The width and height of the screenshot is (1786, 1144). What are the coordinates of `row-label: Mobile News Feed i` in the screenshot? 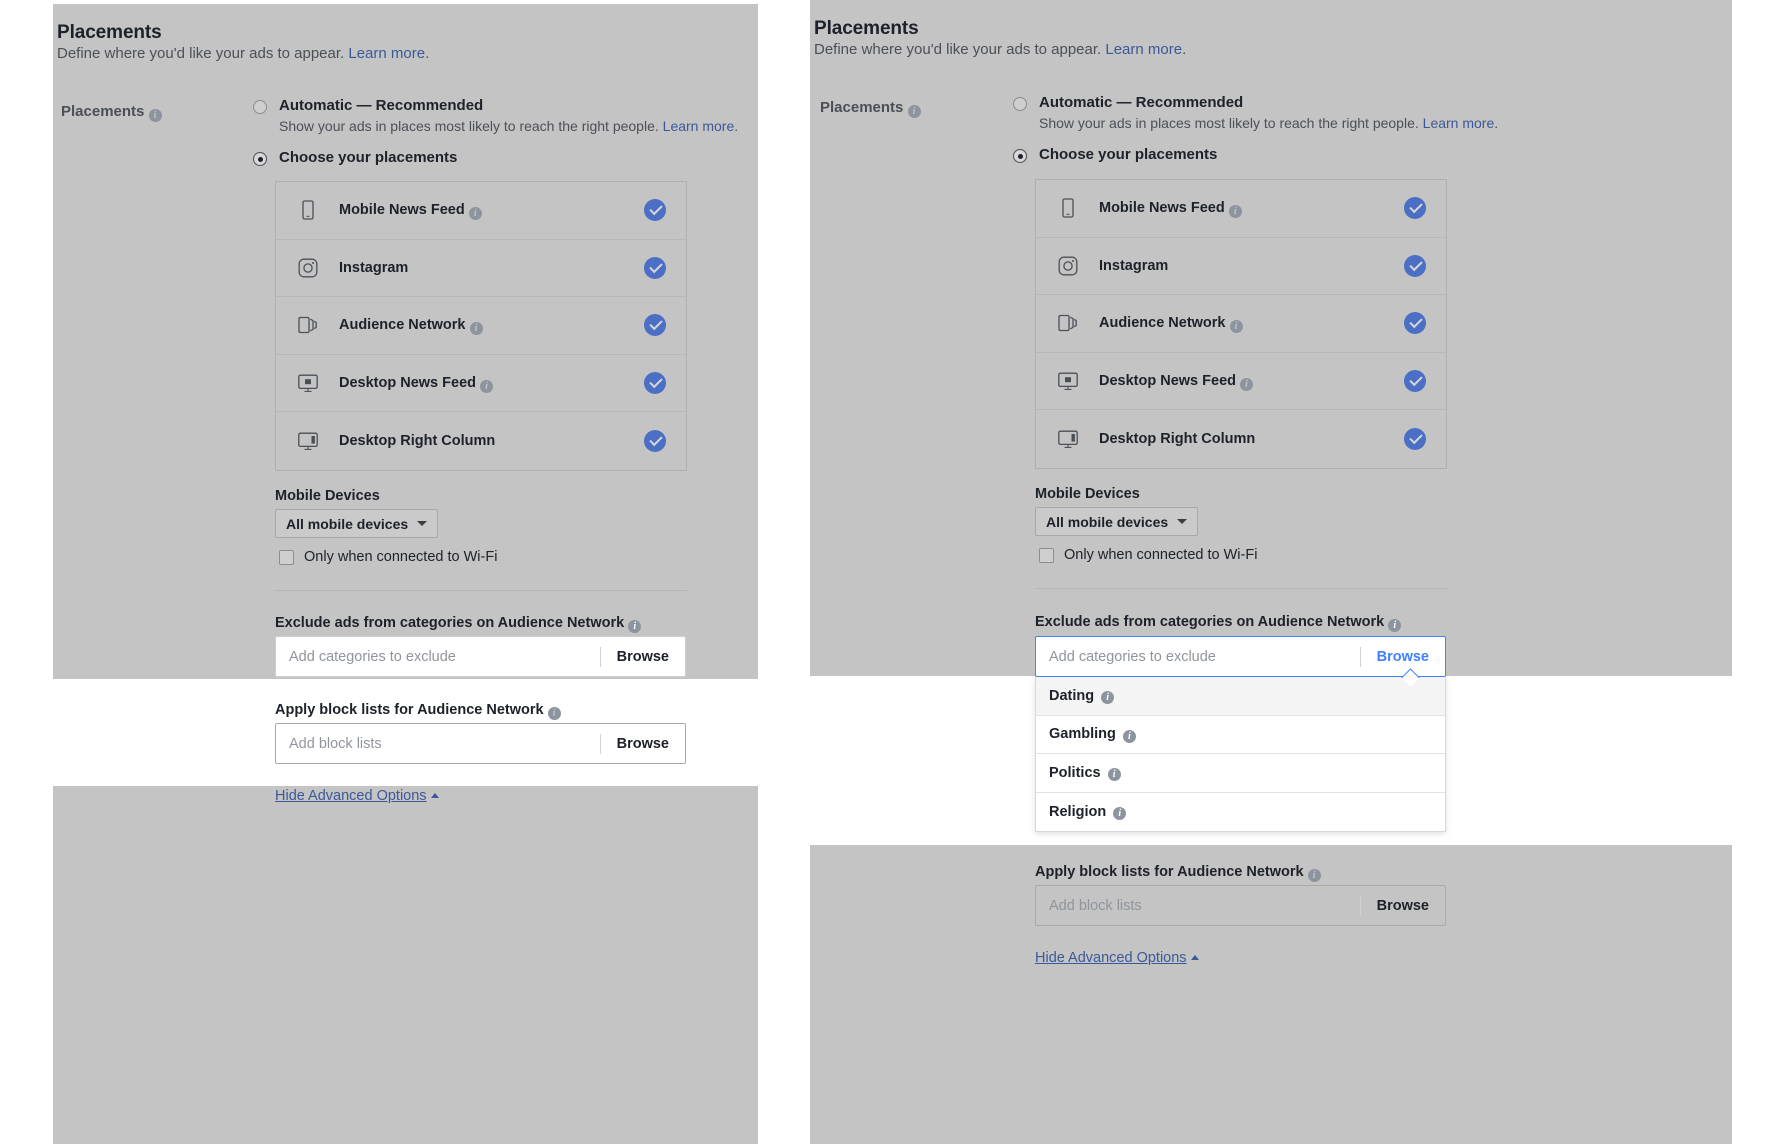 It's located at (1251, 209).